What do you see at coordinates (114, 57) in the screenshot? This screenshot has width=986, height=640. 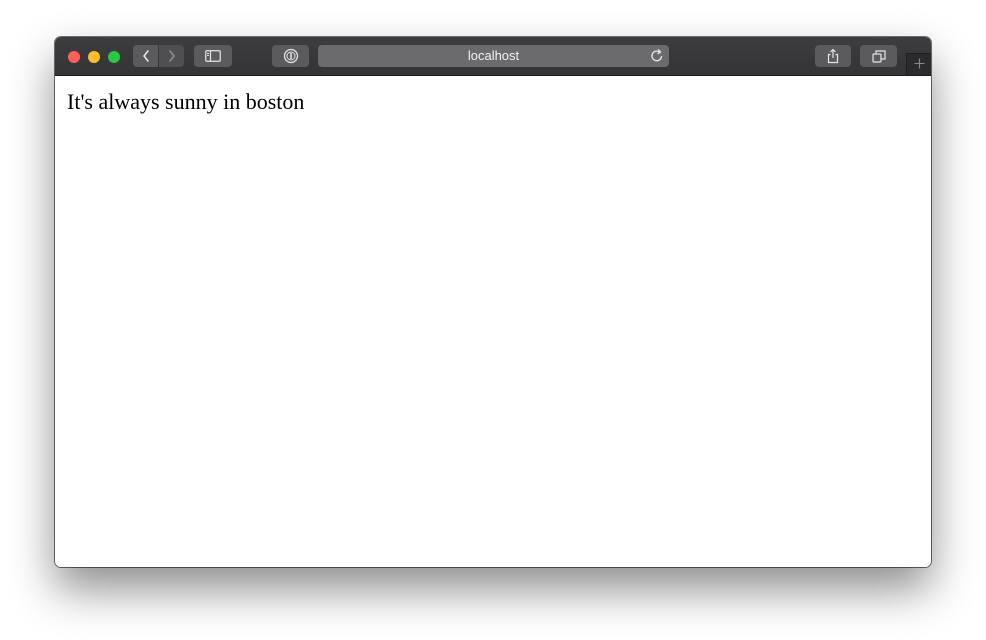 I see `maximize-light-icon` at bounding box center [114, 57].